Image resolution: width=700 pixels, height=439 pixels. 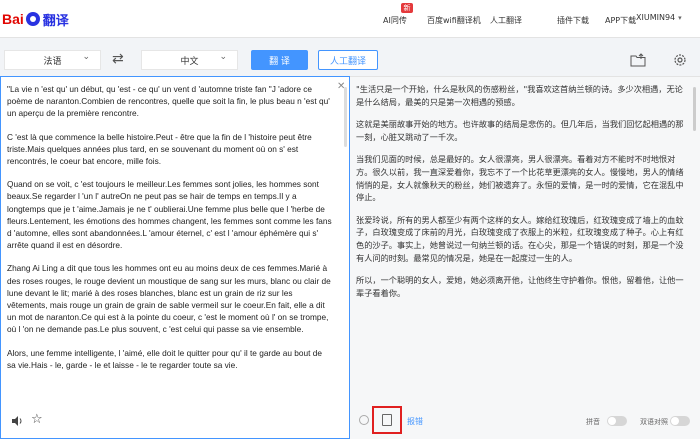 I want to click on result-scrollbar, so click(x=694, y=109).